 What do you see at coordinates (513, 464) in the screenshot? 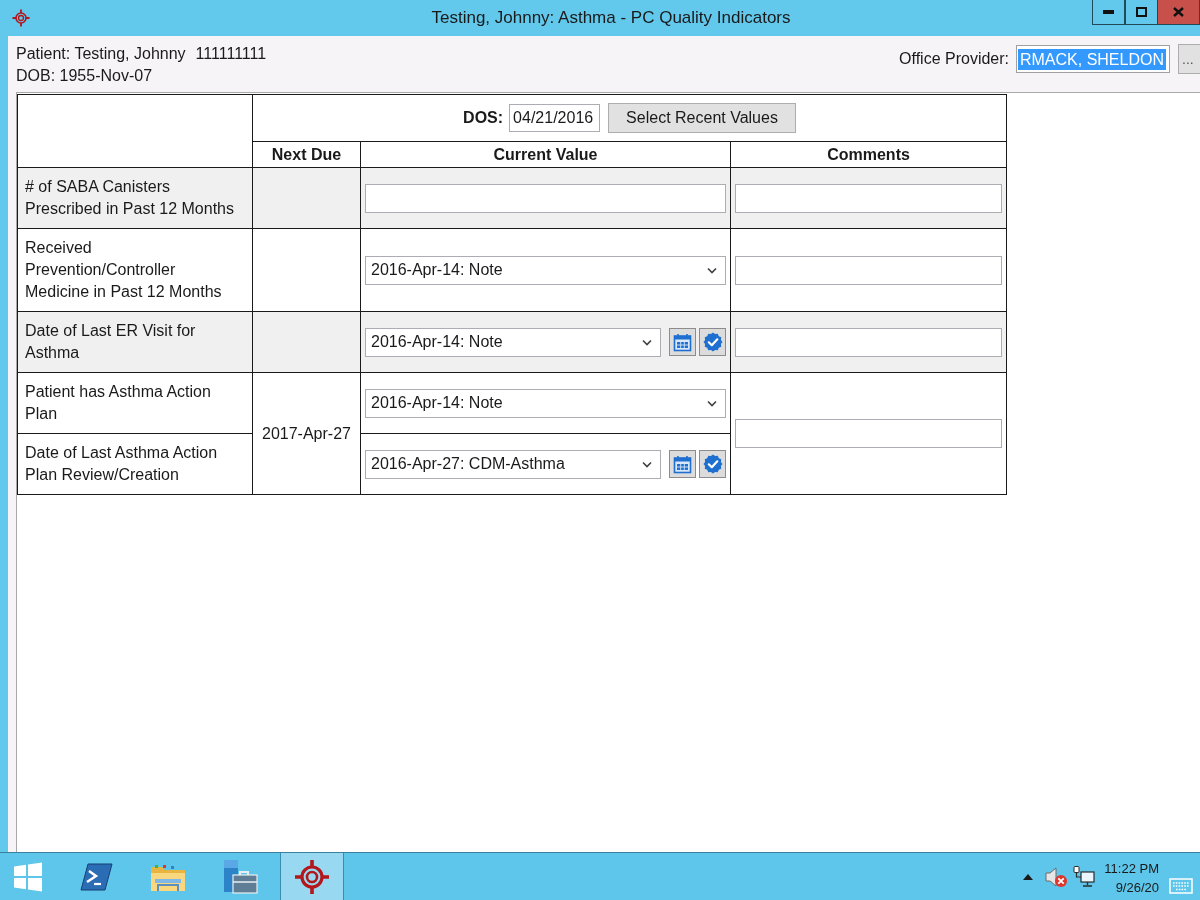
I see `value-dropdown: 2016-Apr-27: CDM-Asthma` at bounding box center [513, 464].